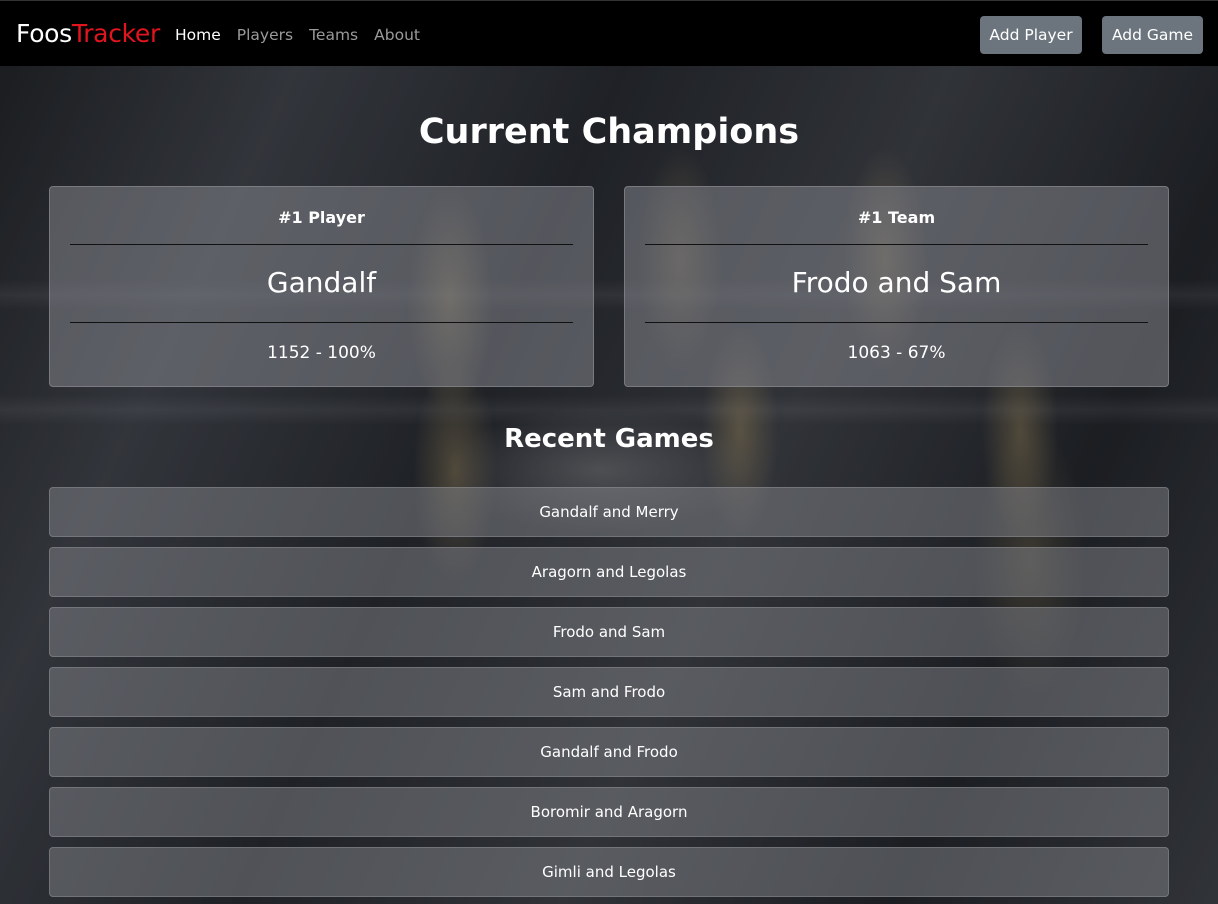 The width and height of the screenshot is (1218, 904). What do you see at coordinates (609, 752) in the screenshot?
I see `list-item: Gandalf and Frodo` at bounding box center [609, 752].